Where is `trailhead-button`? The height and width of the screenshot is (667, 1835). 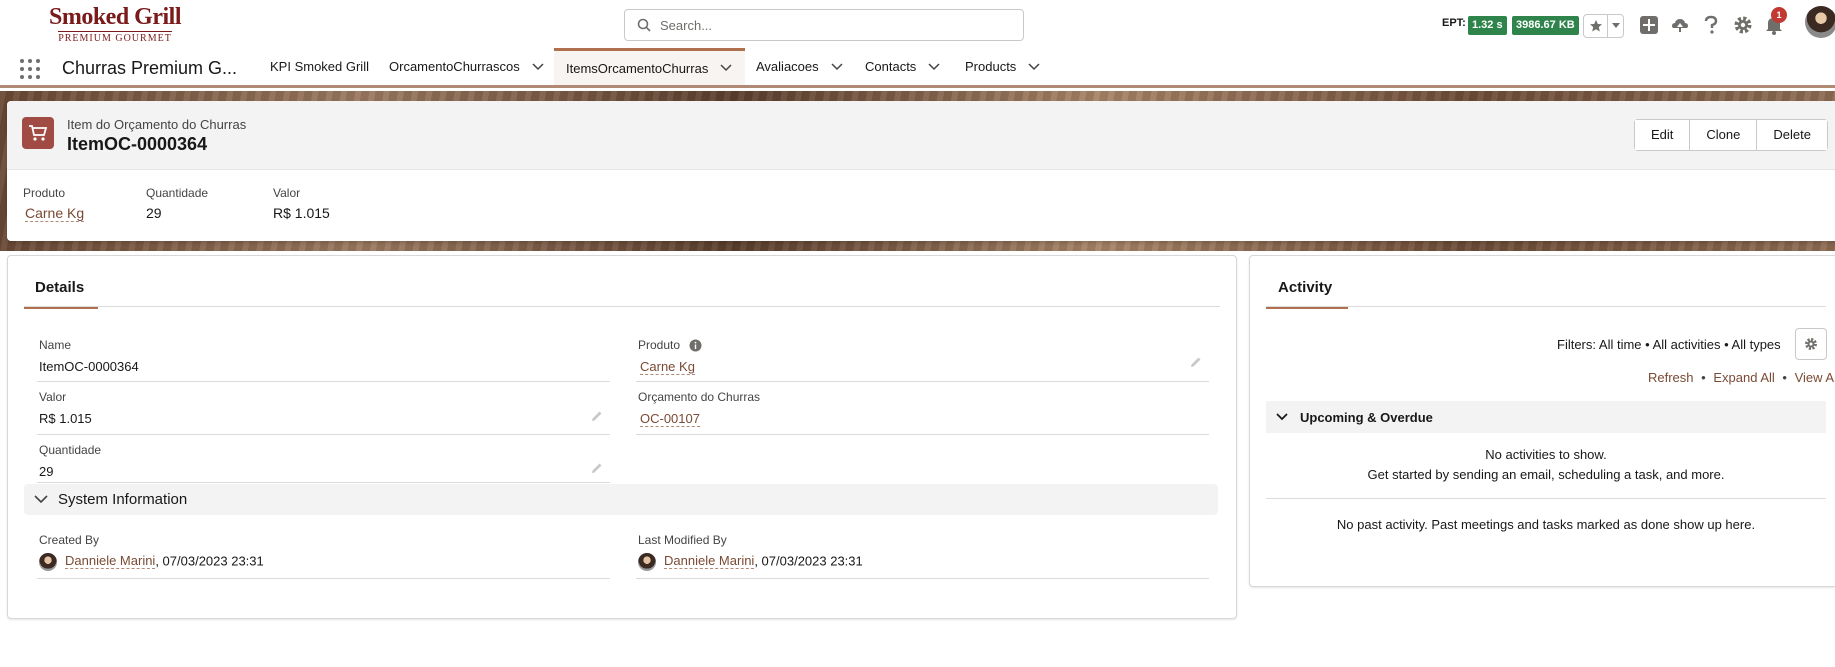
trailhead-button is located at coordinates (1680, 25).